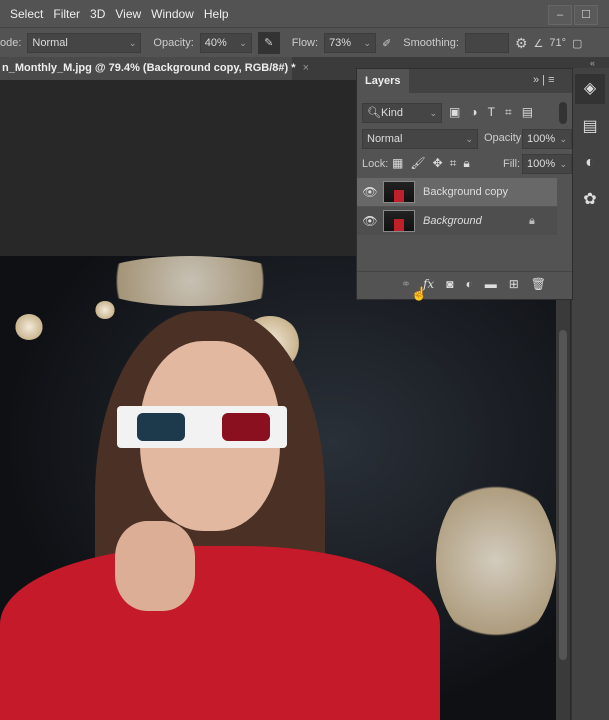  Describe the element at coordinates (521, 43) in the screenshot. I see `gear-icon: ⚙` at that location.